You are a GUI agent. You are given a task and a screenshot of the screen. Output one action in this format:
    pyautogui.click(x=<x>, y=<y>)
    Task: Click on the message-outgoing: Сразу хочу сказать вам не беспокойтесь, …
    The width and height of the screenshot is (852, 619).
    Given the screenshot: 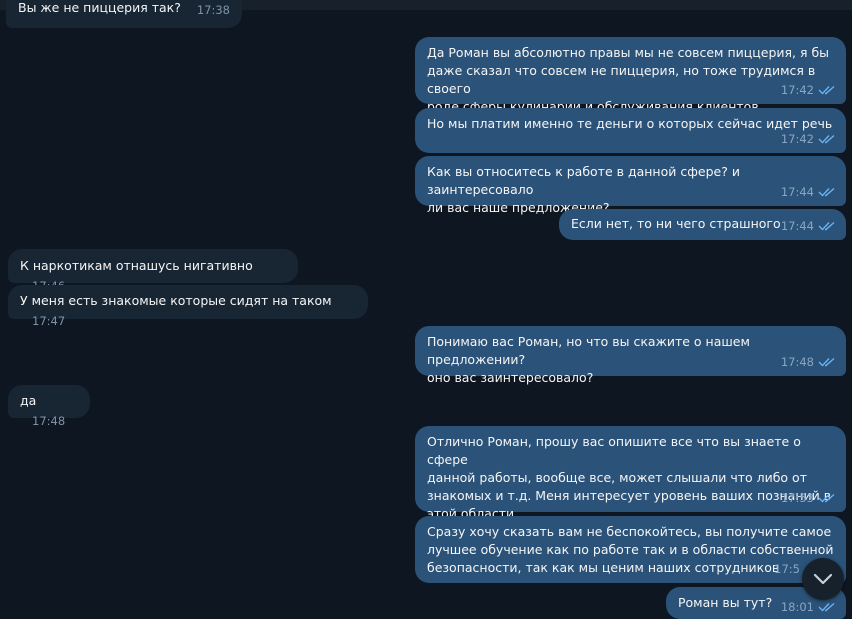 What is the action you would take?
    pyautogui.click(x=630, y=549)
    